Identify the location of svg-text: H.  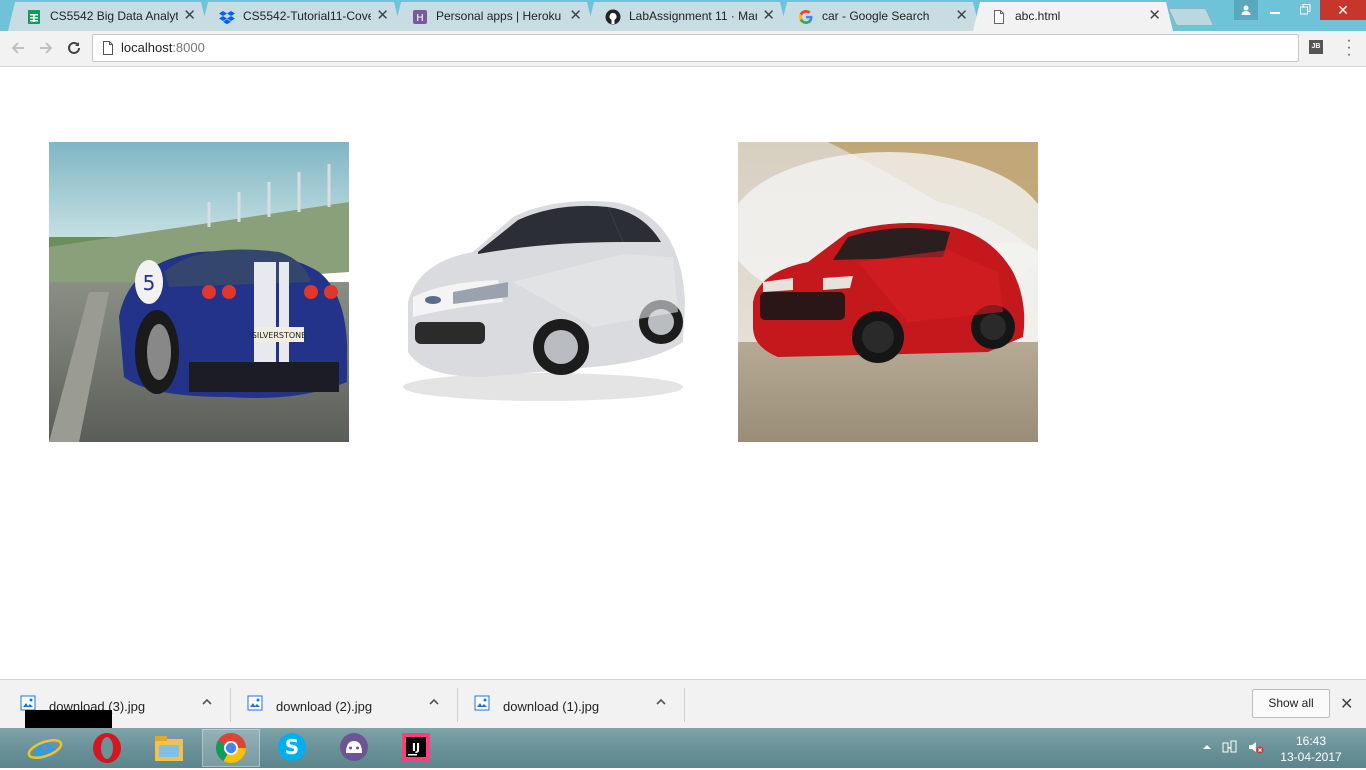
(420, 18).